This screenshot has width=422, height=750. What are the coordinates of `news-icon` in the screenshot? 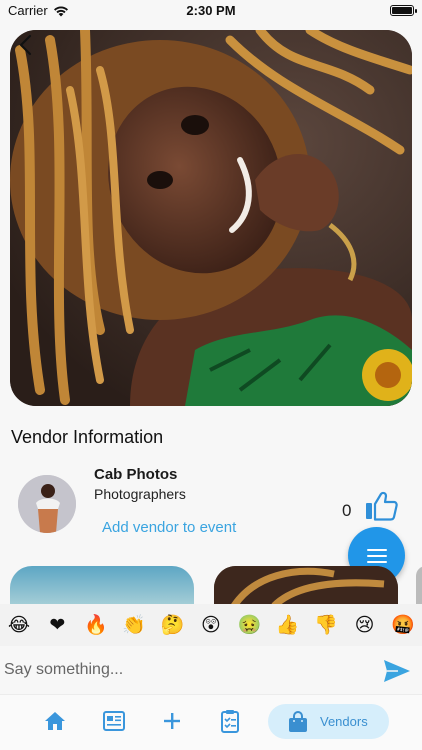 It's located at (114, 721).